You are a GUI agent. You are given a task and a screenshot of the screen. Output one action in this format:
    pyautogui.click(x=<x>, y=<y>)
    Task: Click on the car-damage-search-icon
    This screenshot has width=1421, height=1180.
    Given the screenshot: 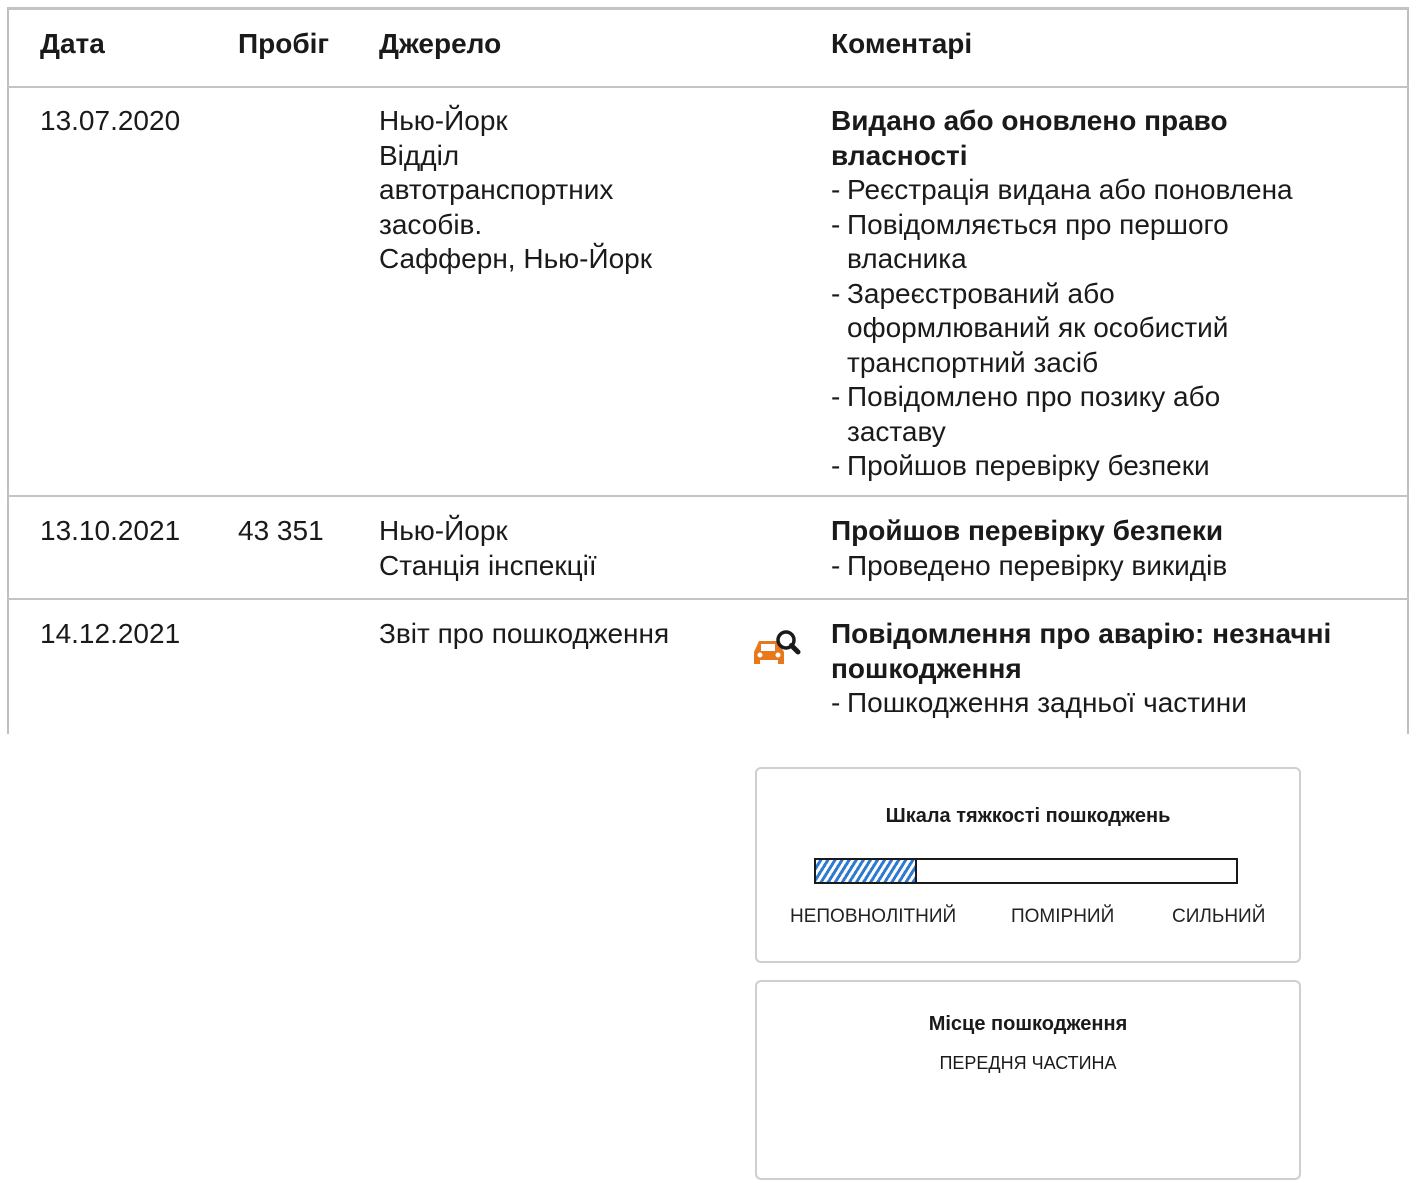 What is the action you would take?
    pyautogui.click(x=776, y=648)
    